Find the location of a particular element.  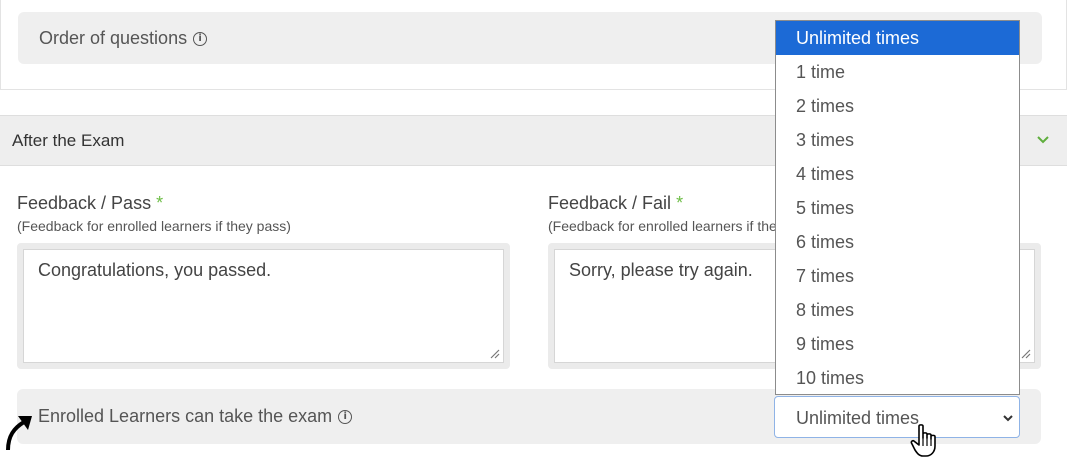

hand-pointer-cursor-icon is located at coordinates (923, 440).